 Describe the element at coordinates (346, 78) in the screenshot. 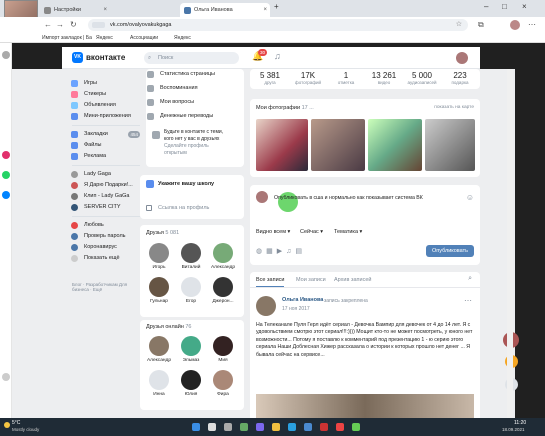

I see `stat-tags: 1 отметка` at that location.